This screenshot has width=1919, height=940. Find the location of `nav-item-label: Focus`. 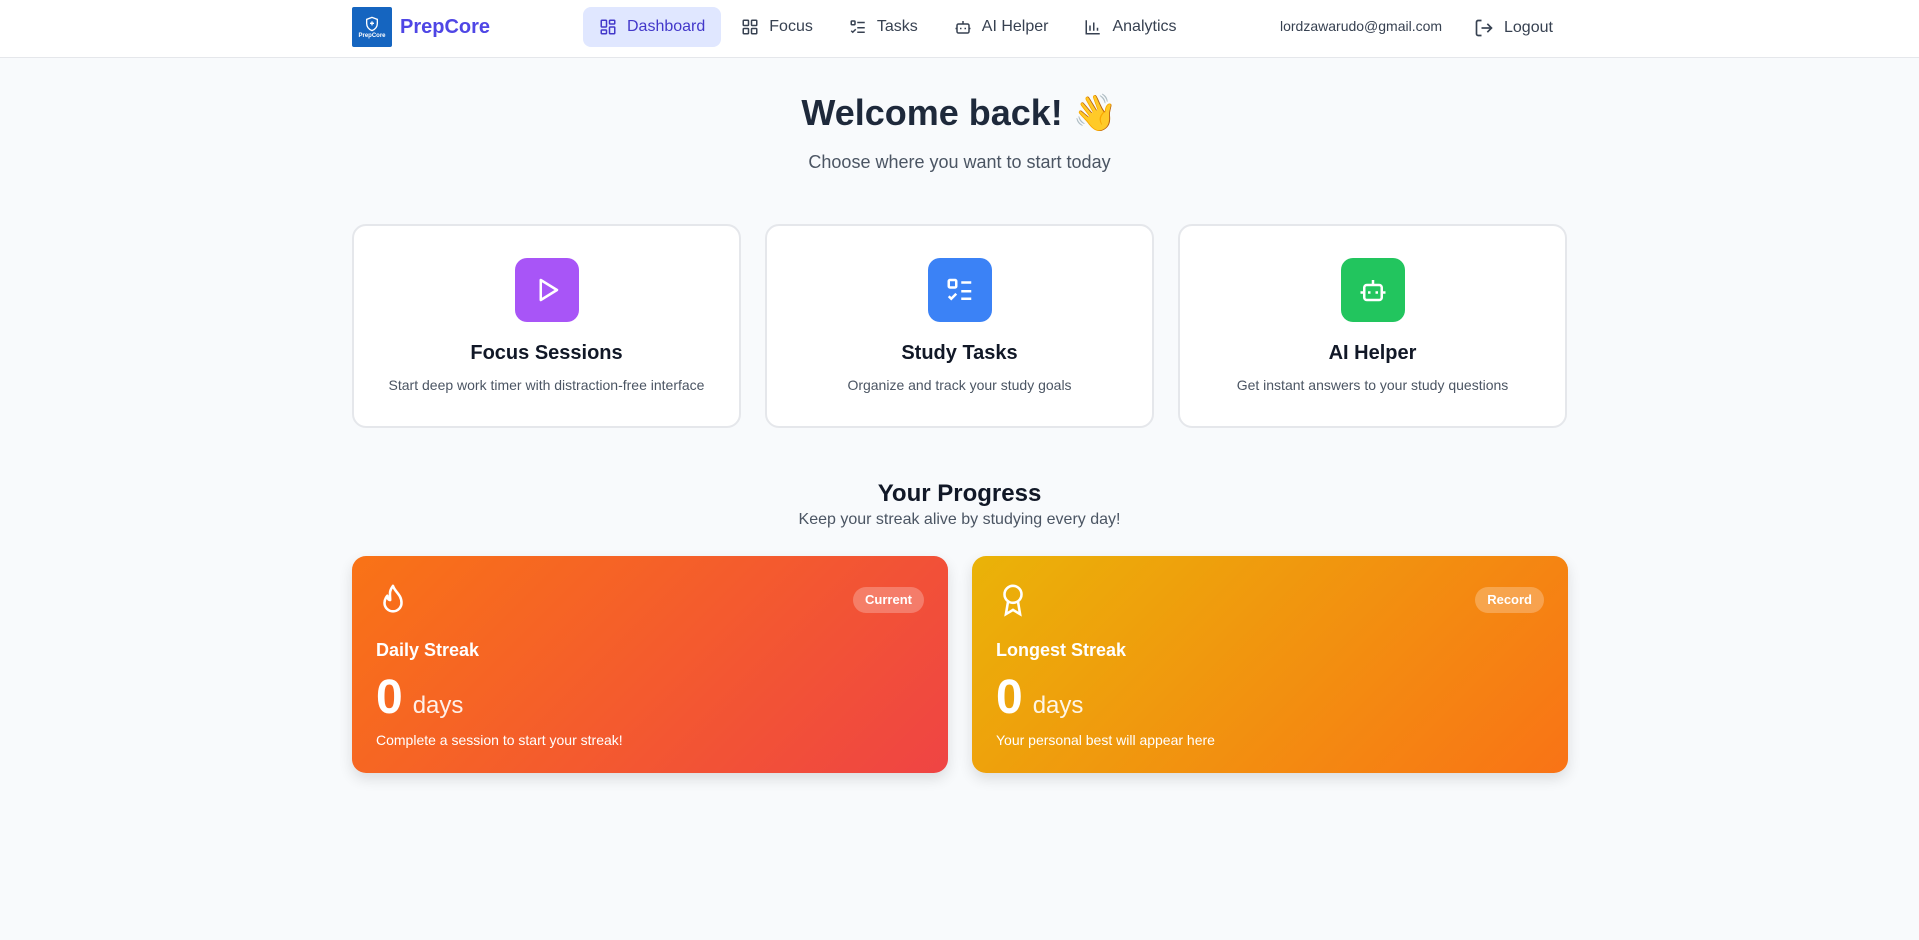

nav-item-label: Focus is located at coordinates (791, 26).